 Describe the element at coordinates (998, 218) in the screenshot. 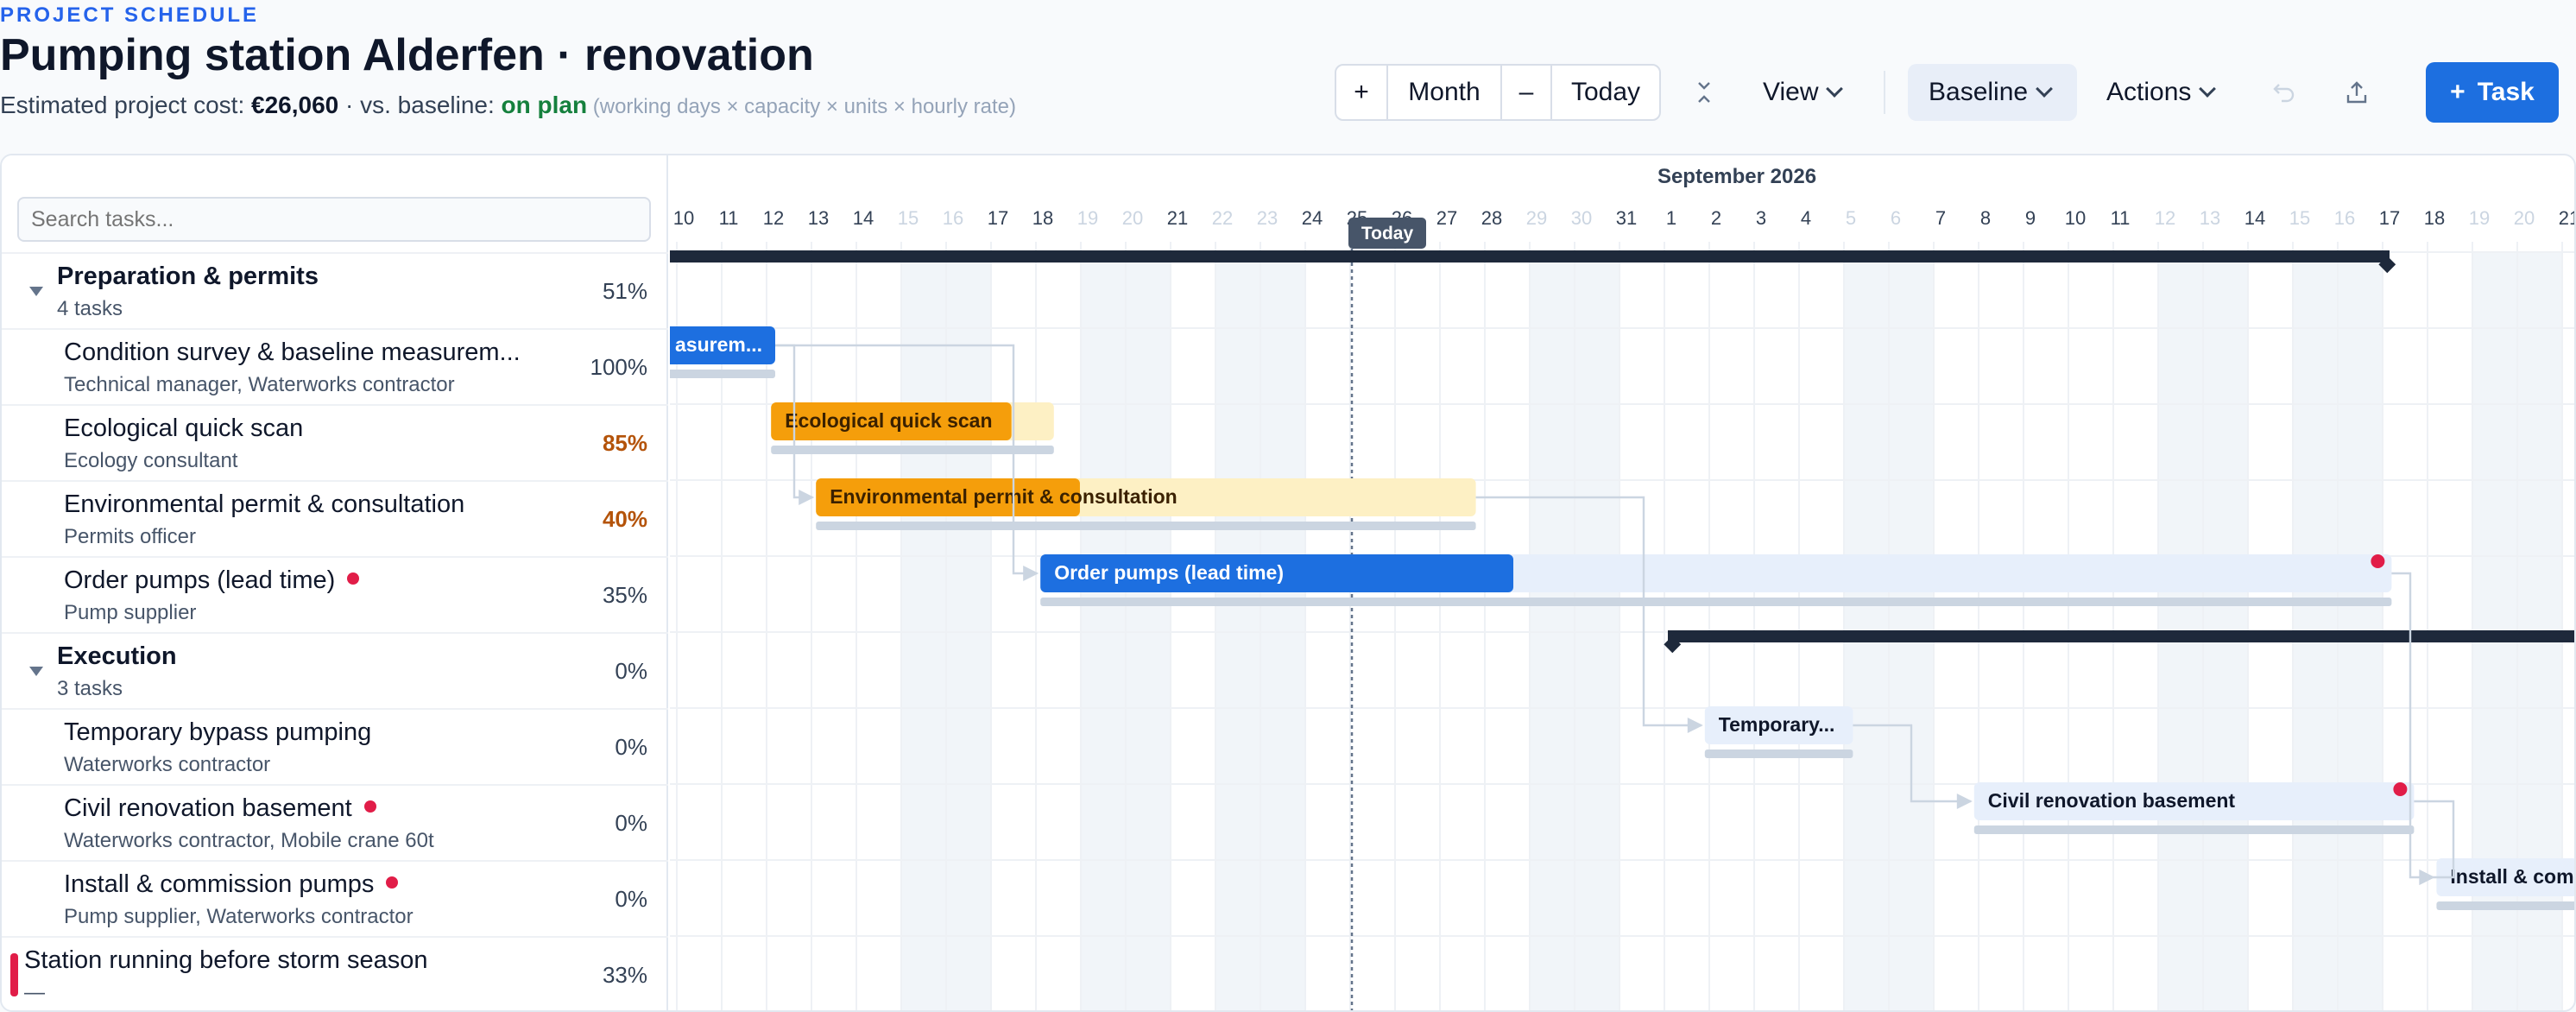

I see `day-label: 17` at that location.